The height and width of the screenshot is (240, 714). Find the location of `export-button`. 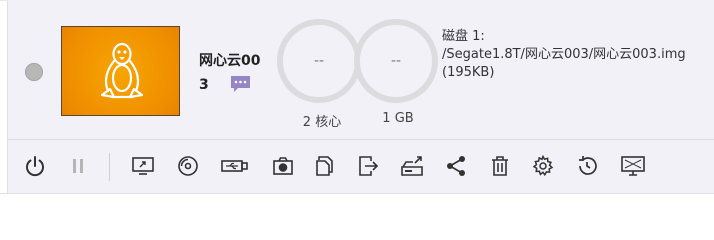

export-button is located at coordinates (368, 166).